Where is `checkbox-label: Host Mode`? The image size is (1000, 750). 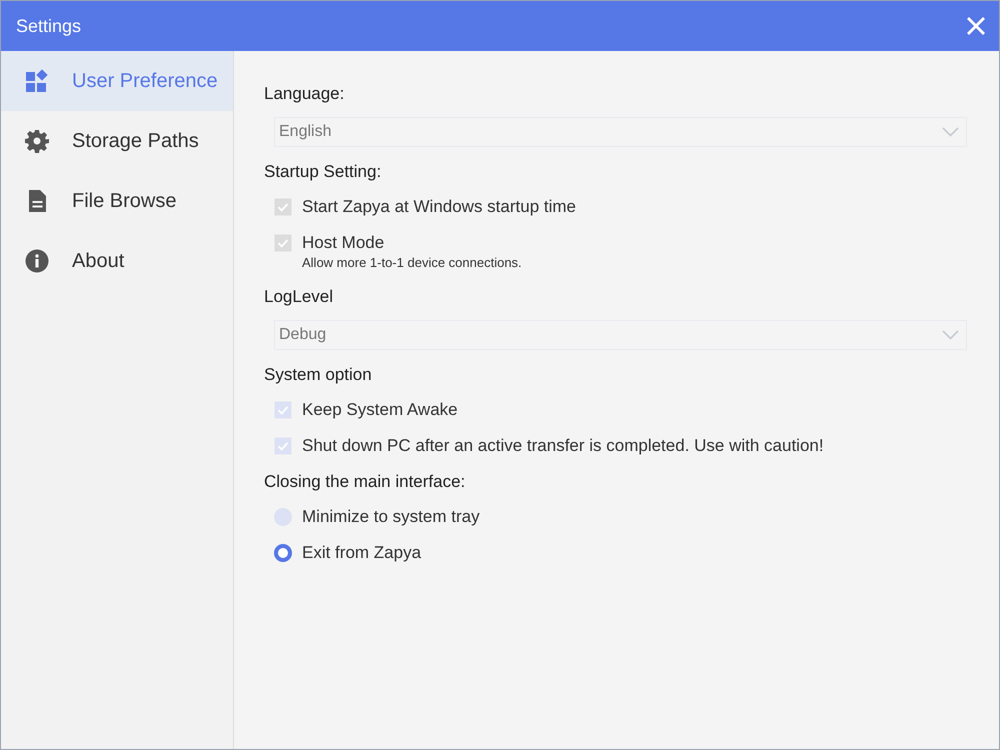 checkbox-label: Host Mode is located at coordinates (343, 243).